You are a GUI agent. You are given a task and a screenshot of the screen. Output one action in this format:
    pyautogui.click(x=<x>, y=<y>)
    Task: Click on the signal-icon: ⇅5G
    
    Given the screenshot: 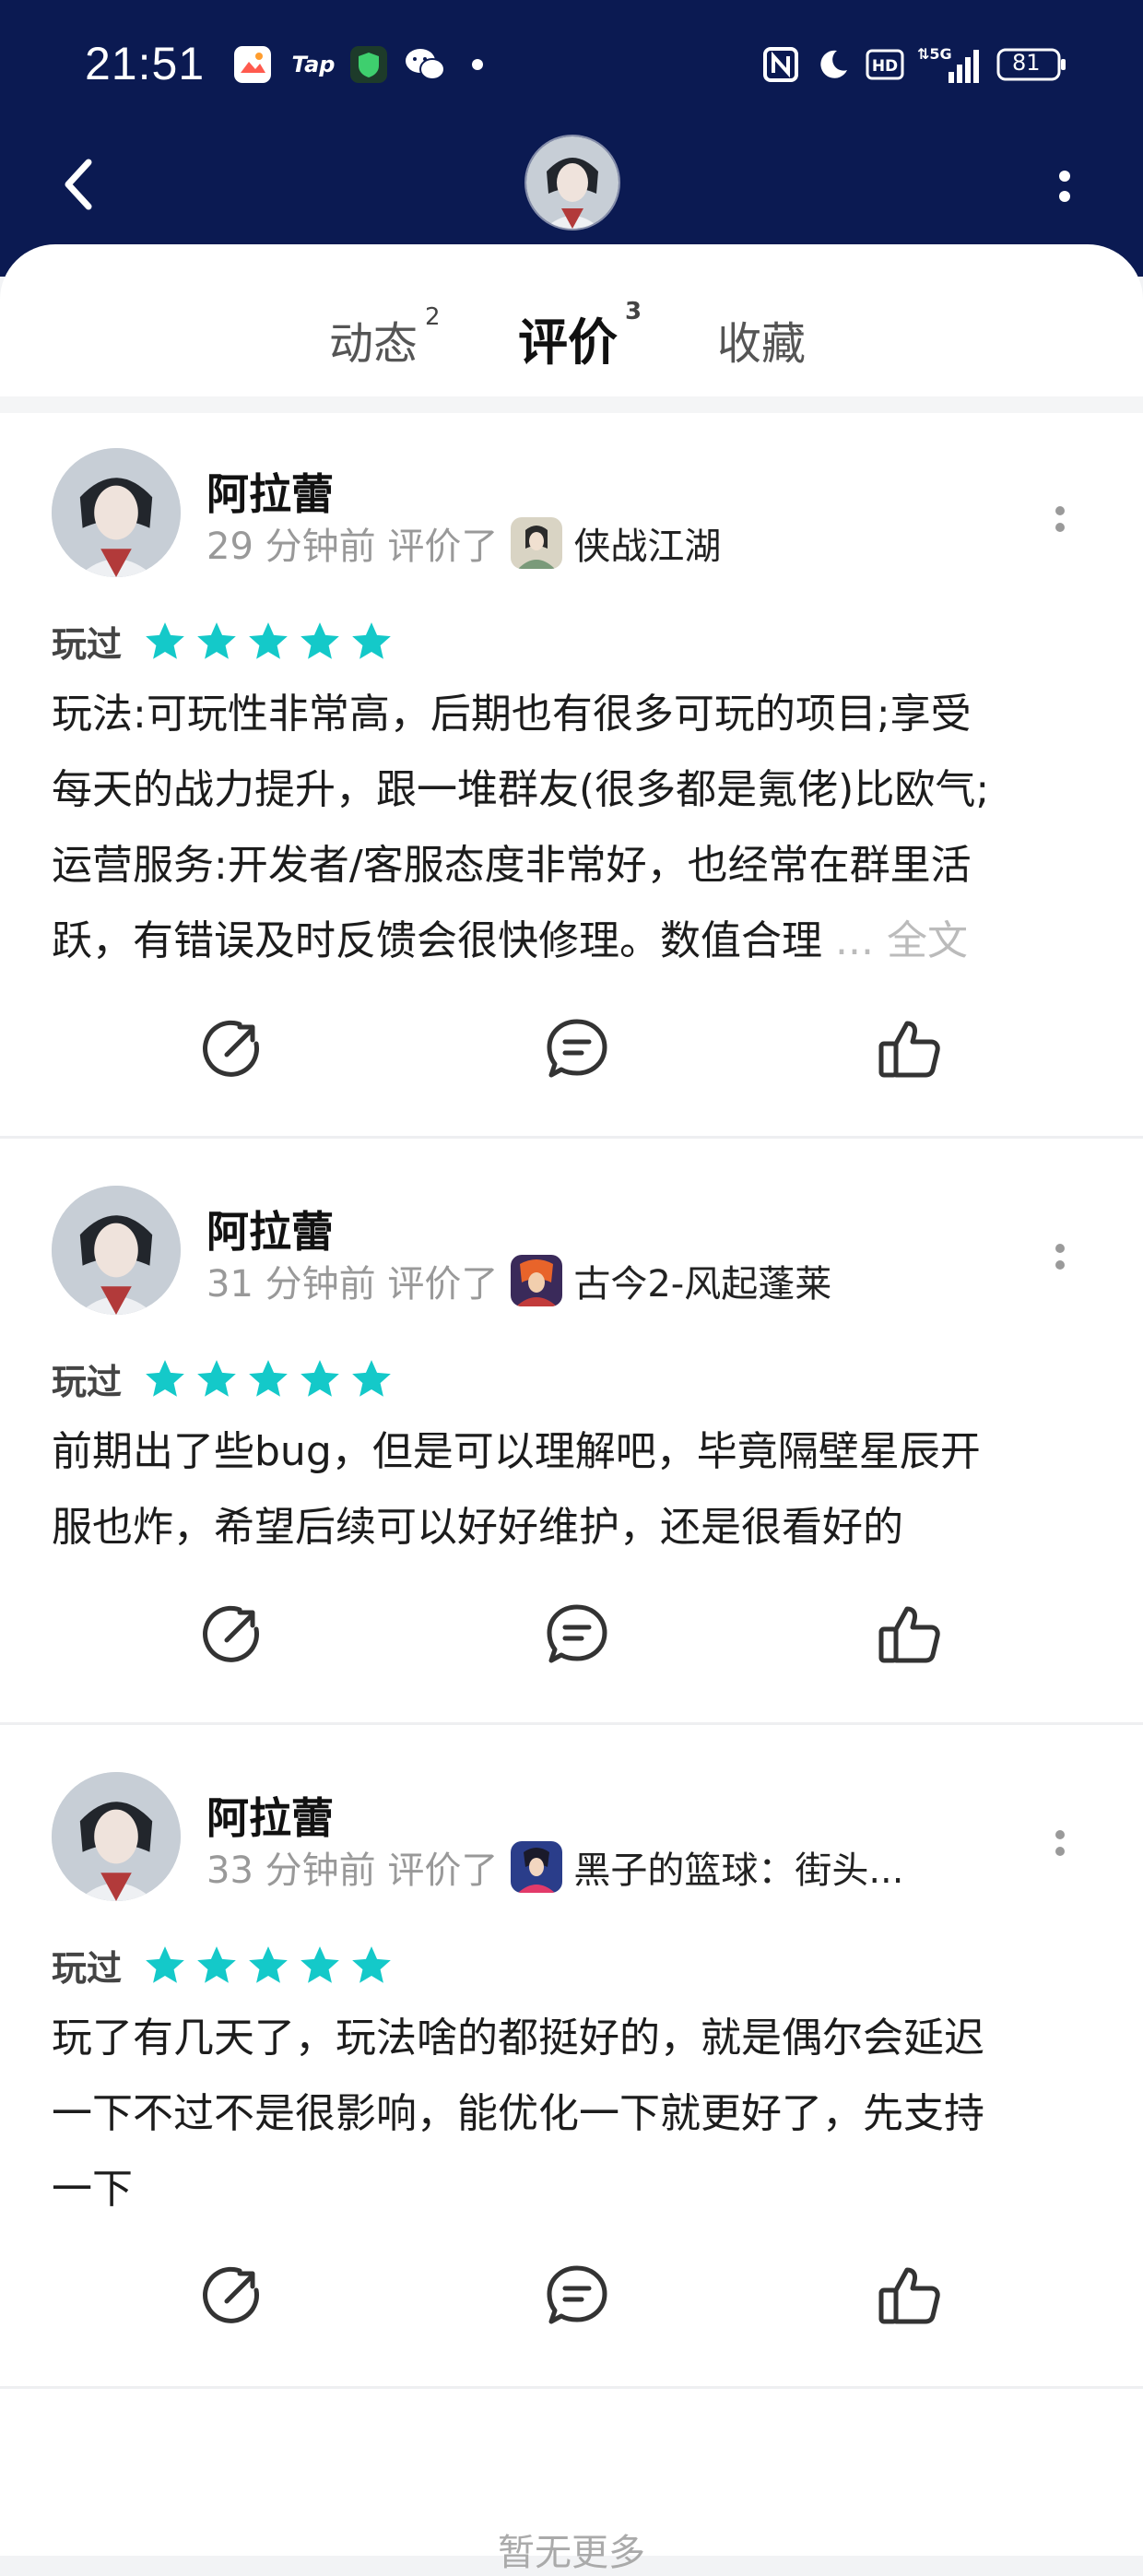 What is the action you would take?
    pyautogui.click(x=947, y=64)
    